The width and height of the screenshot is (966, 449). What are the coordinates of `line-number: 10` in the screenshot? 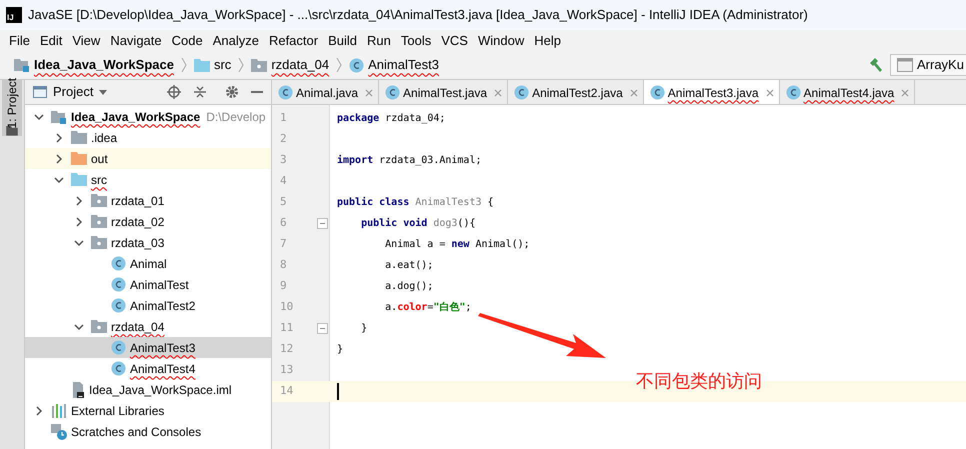 It's located at (286, 307).